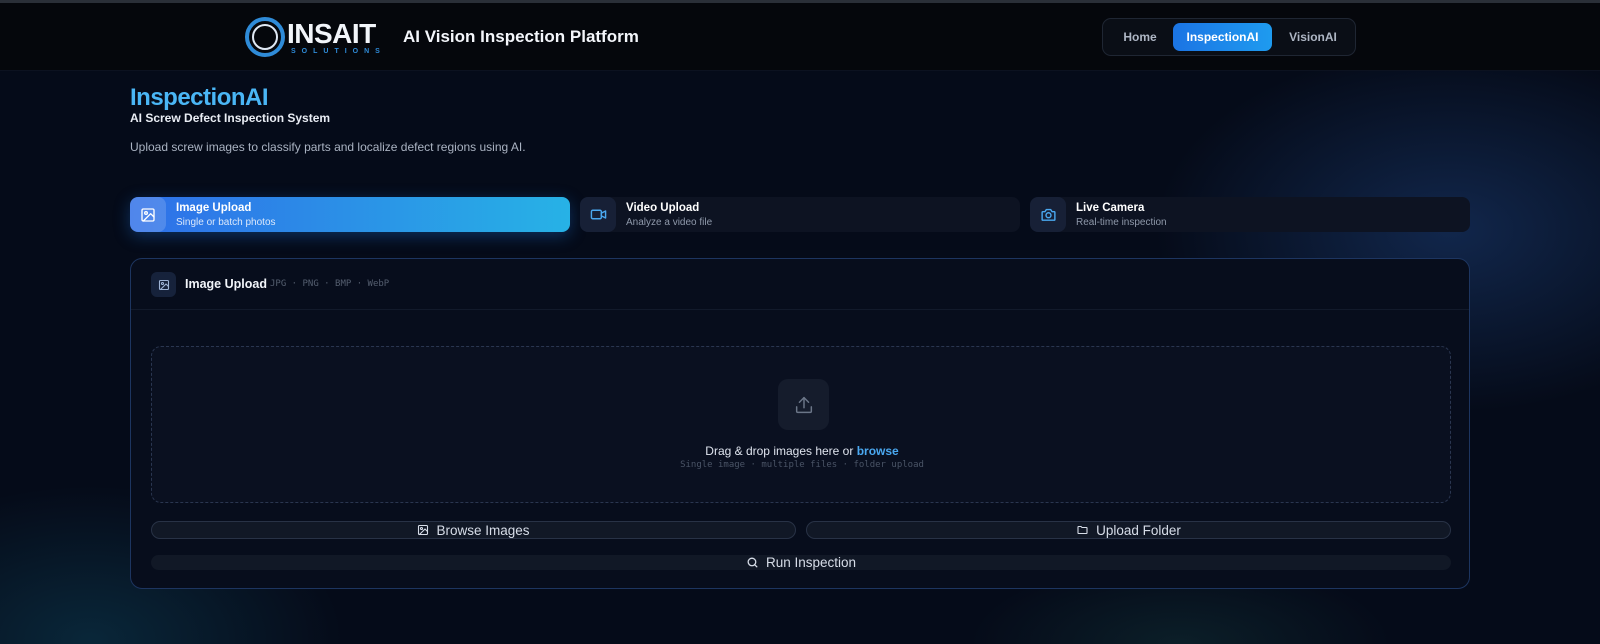 The width and height of the screenshot is (1600, 644). What do you see at coordinates (230, 118) in the screenshot?
I see `page-subtitle: AI Screw Defect Inspection System` at bounding box center [230, 118].